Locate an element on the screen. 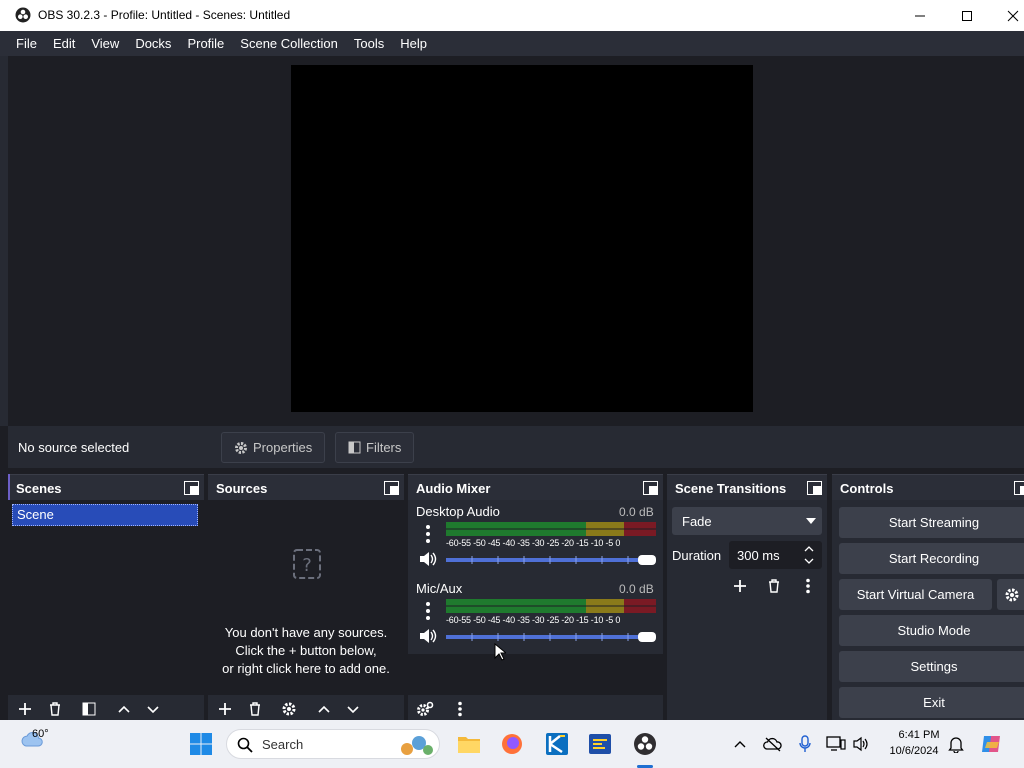 The height and width of the screenshot is (768, 1024). source-properties-button is located at coordinates (289, 709).